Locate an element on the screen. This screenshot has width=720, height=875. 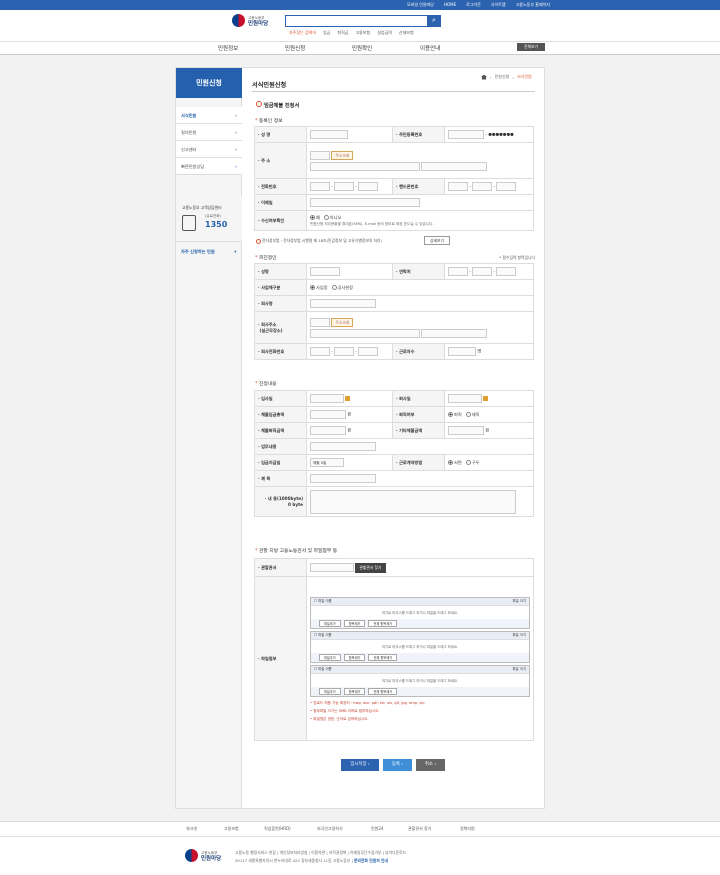
breadcrumb-item: 서식민원 is located at coordinates (524, 77).